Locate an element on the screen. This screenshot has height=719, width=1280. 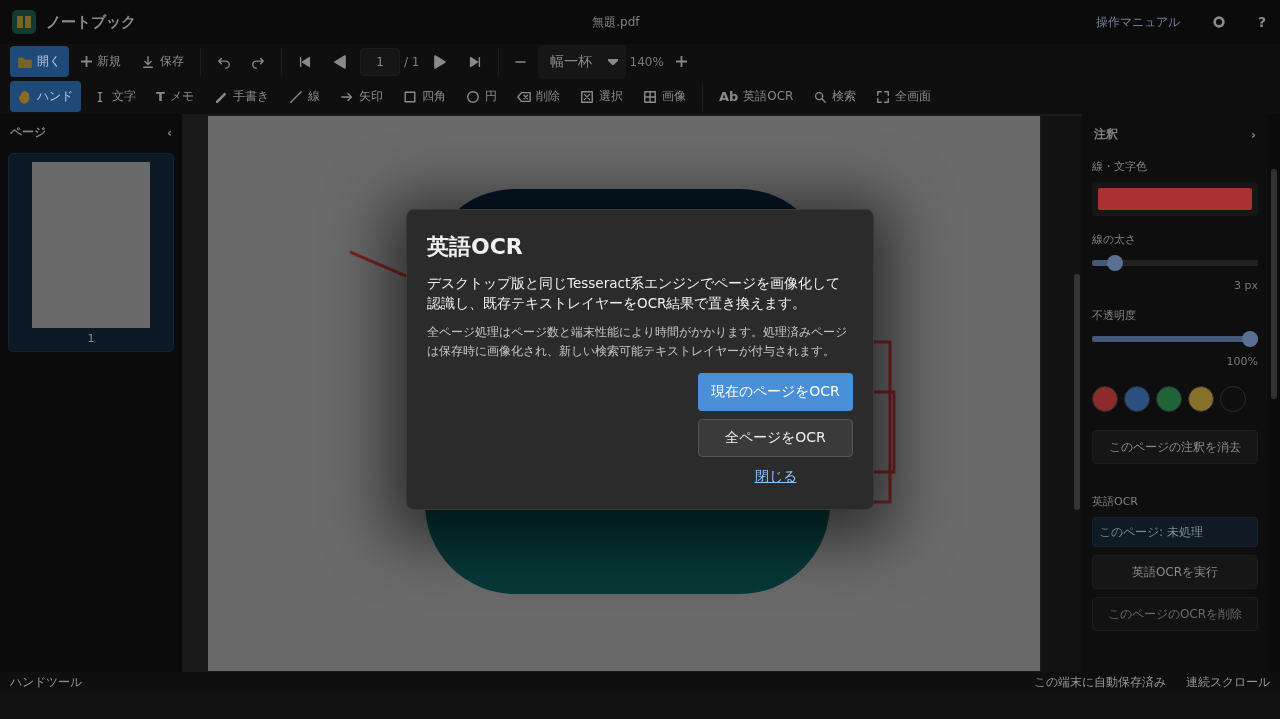
clear-annotations-button: このページの注釈を消去 is located at coordinates (1175, 447).